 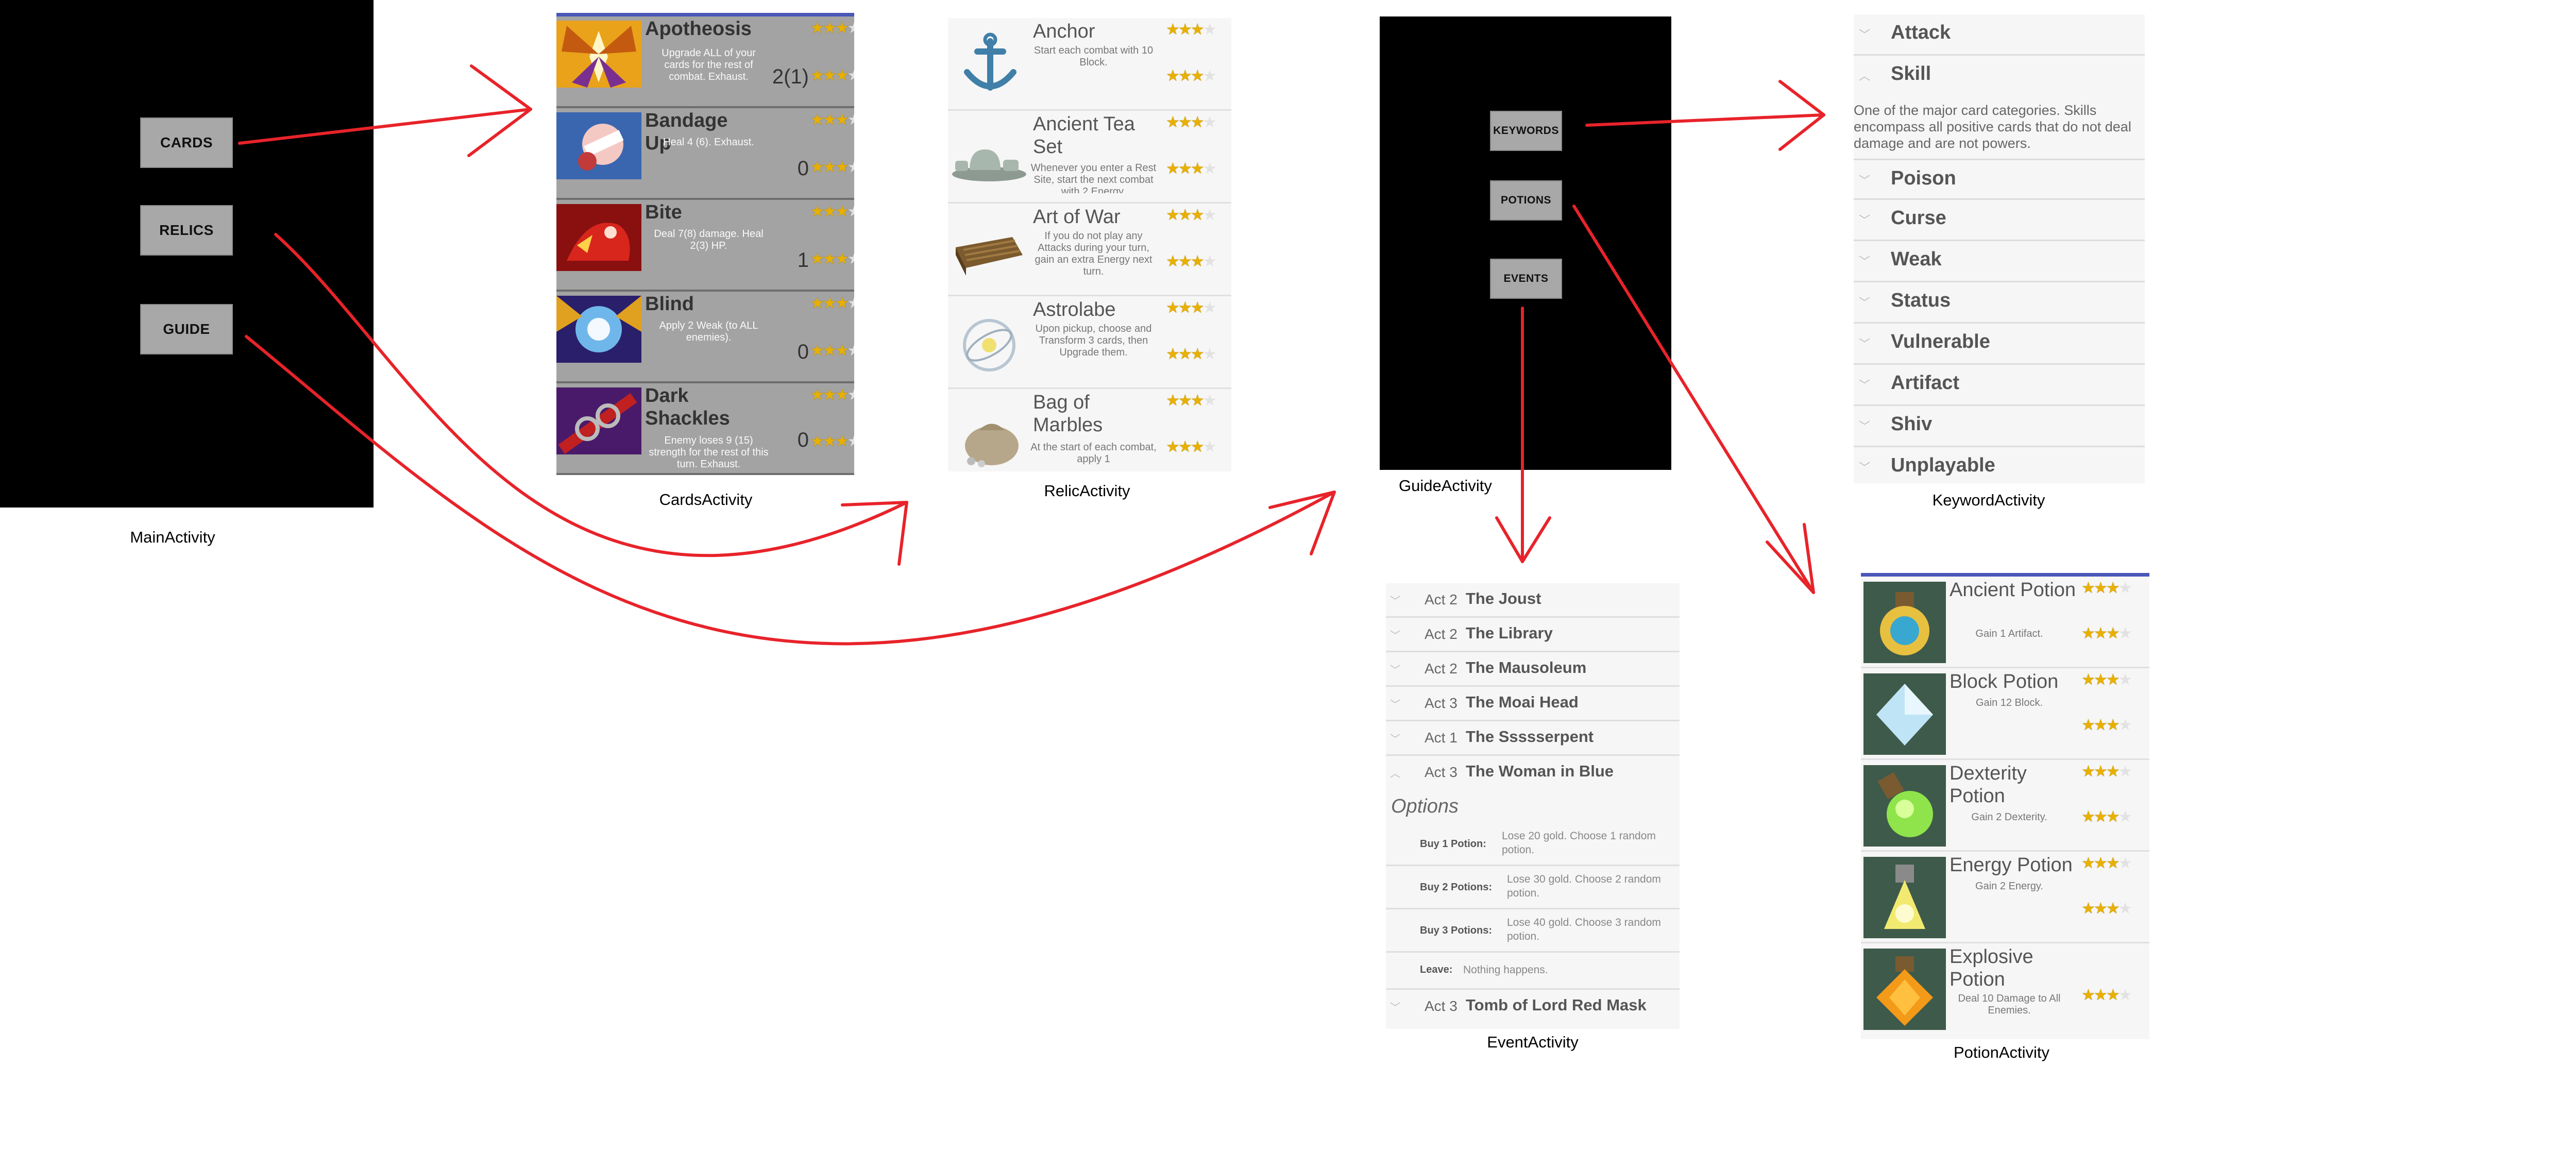 What do you see at coordinates (1999, 261) in the screenshot?
I see `keyword-row-weak: ﹀ Weak` at bounding box center [1999, 261].